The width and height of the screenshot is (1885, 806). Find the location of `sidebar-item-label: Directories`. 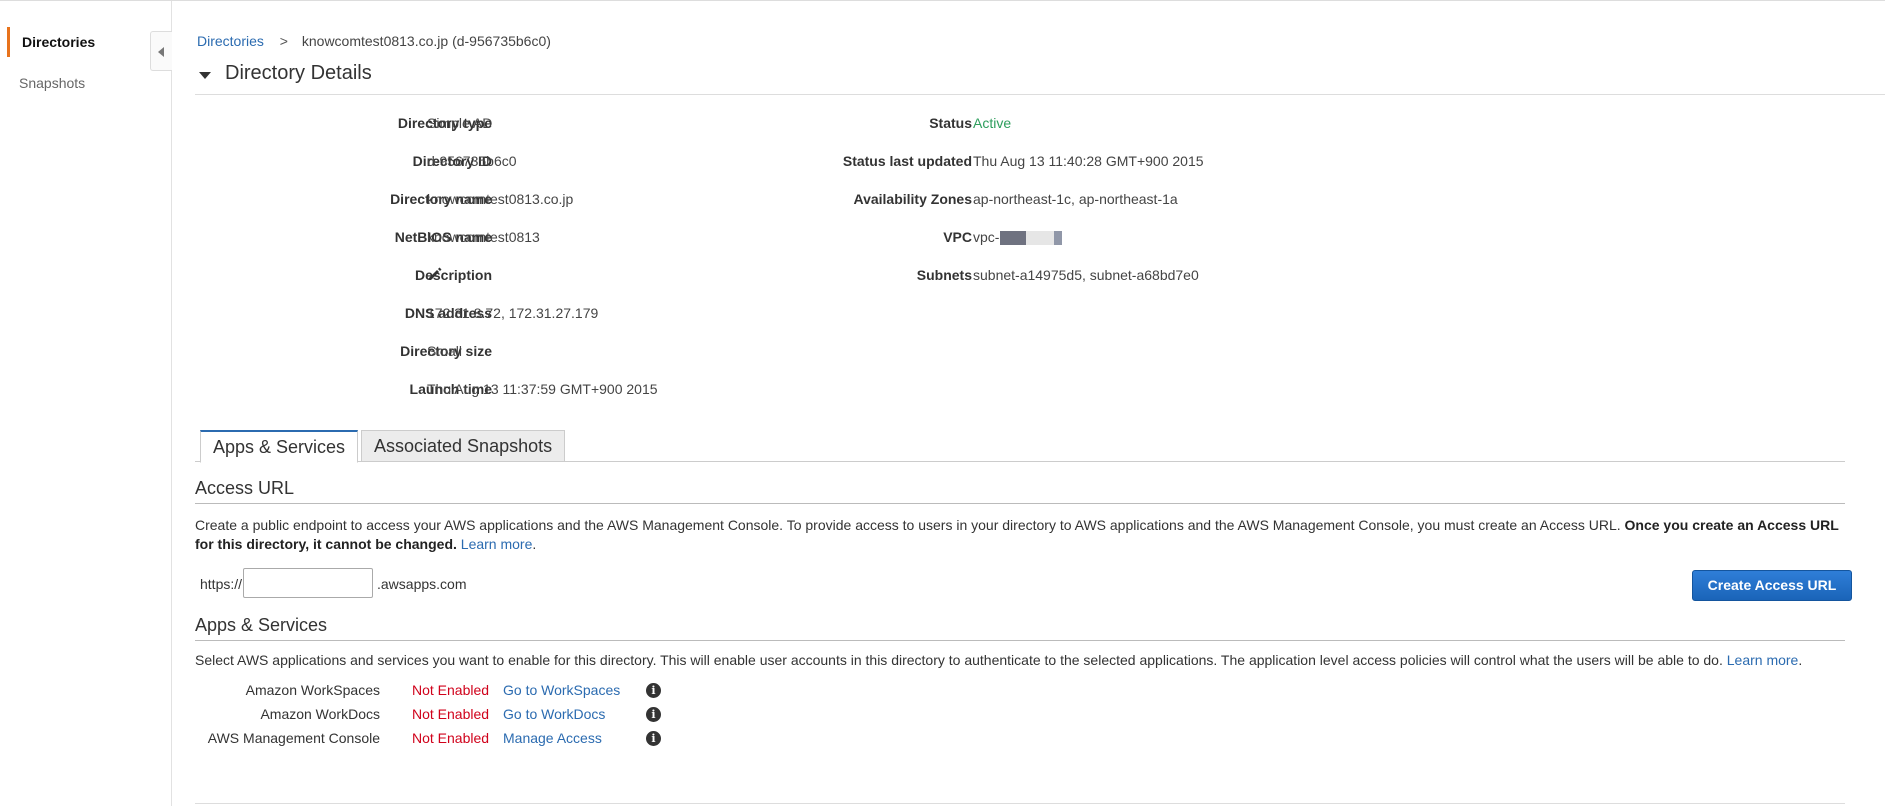

sidebar-item-label: Directories is located at coordinates (59, 42).